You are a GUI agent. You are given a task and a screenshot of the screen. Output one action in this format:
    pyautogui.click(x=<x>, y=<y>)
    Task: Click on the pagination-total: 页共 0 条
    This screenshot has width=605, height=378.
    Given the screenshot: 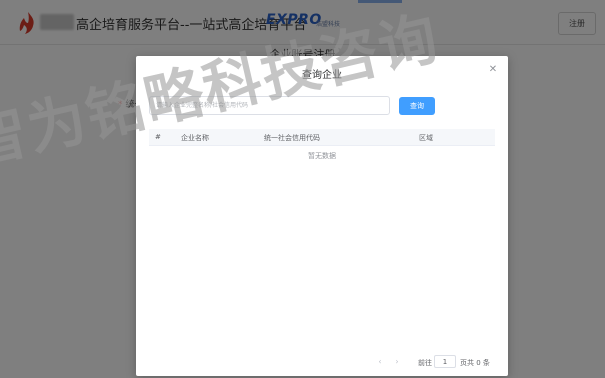 What is the action you would take?
    pyautogui.click(x=475, y=363)
    